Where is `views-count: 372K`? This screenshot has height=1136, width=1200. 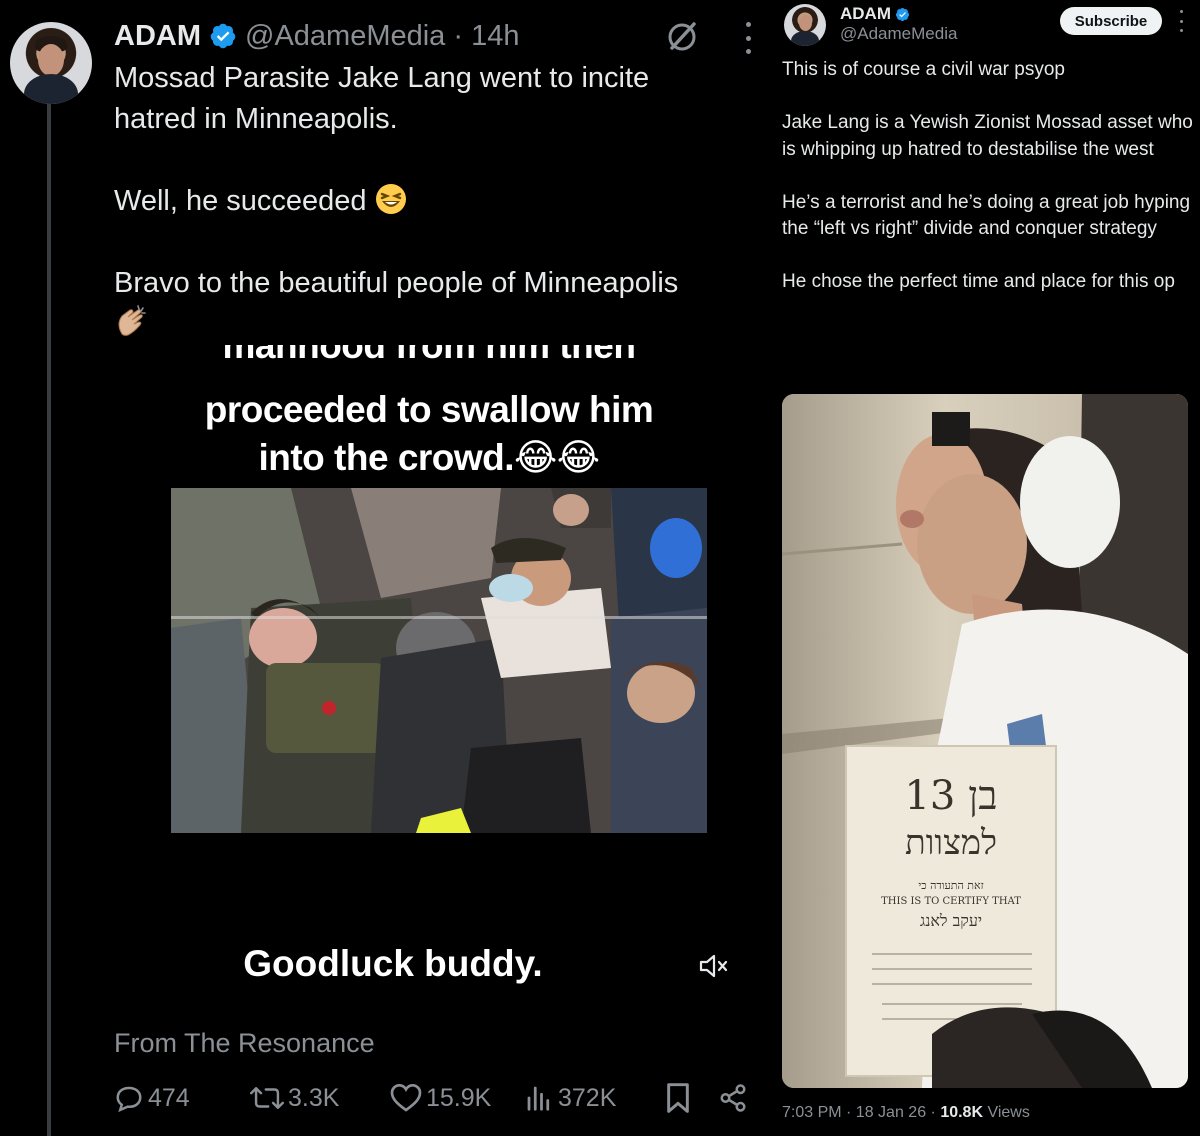
views-count: 372K is located at coordinates (587, 1097).